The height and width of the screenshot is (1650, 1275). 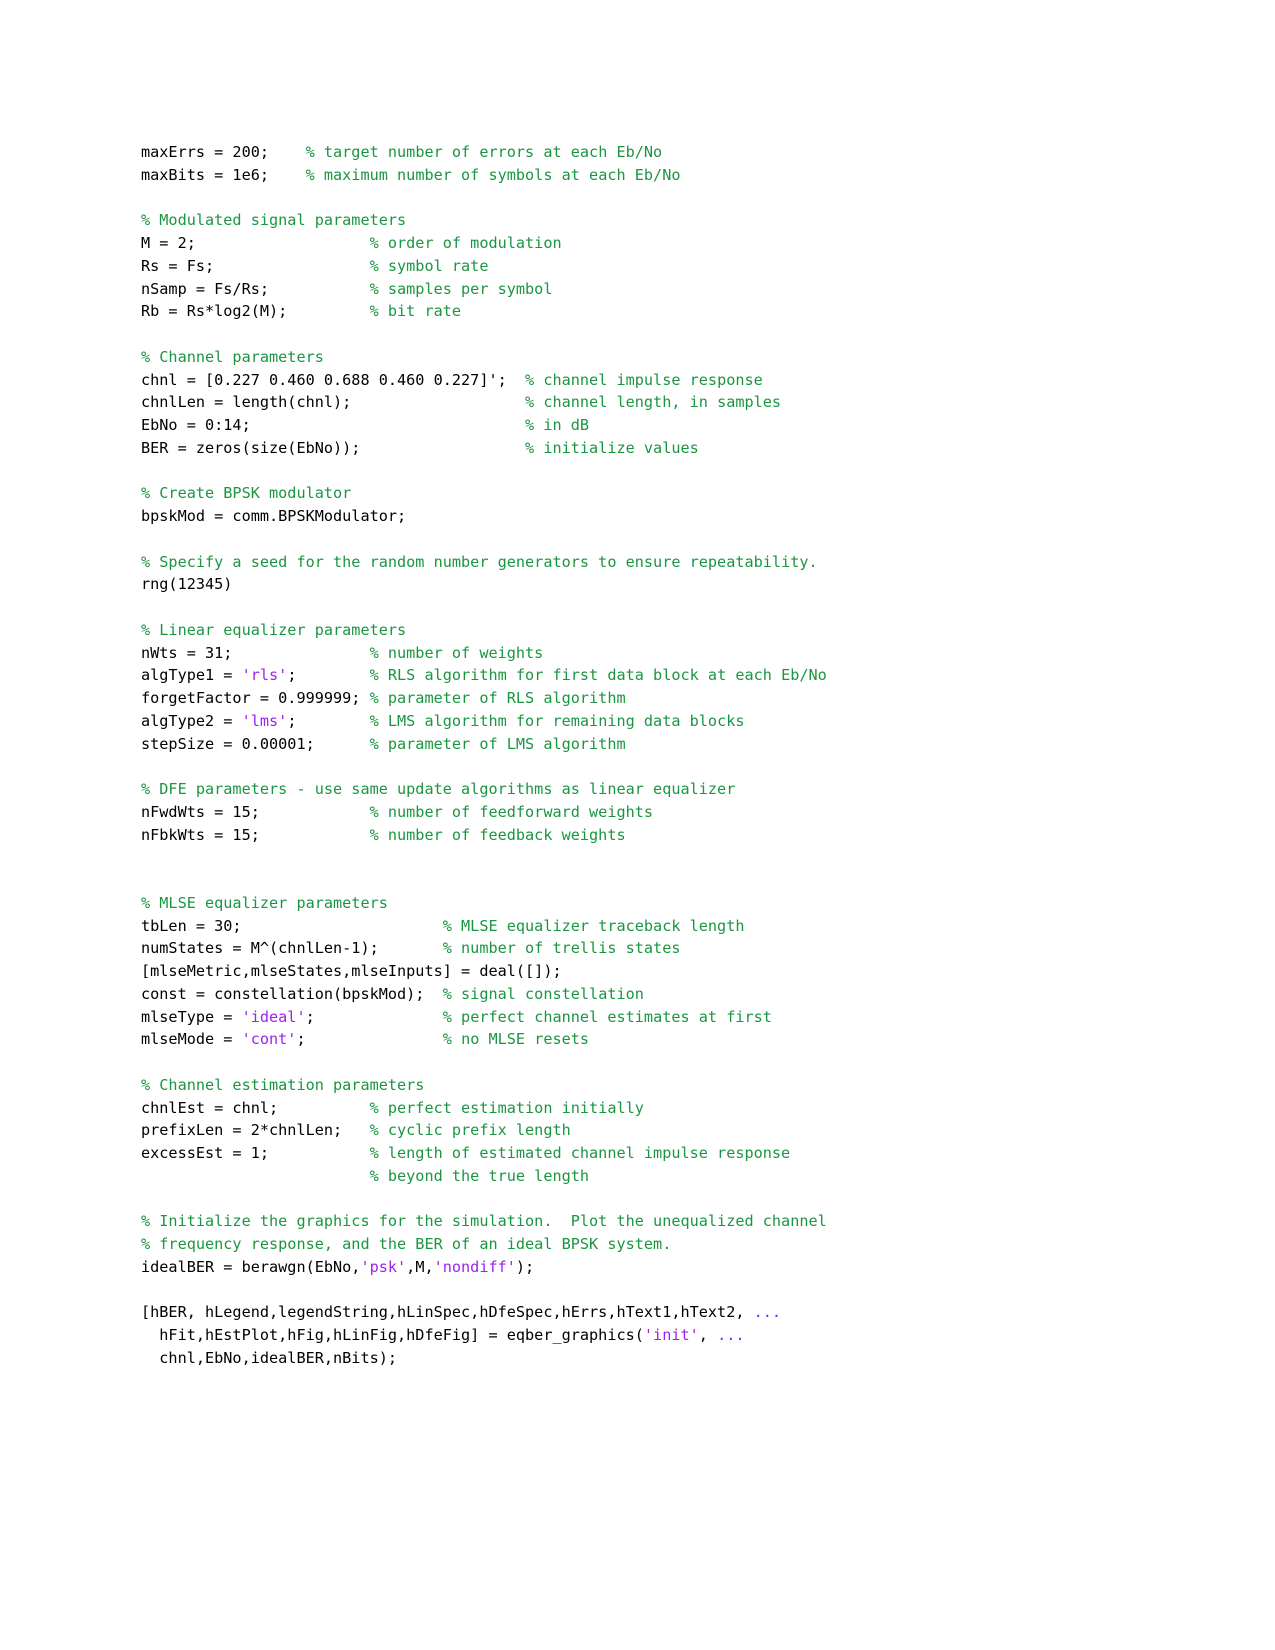 What do you see at coordinates (274, 220) in the screenshot?
I see `comment-token: % Modulated signal parameters` at bounding box center [274, 220].